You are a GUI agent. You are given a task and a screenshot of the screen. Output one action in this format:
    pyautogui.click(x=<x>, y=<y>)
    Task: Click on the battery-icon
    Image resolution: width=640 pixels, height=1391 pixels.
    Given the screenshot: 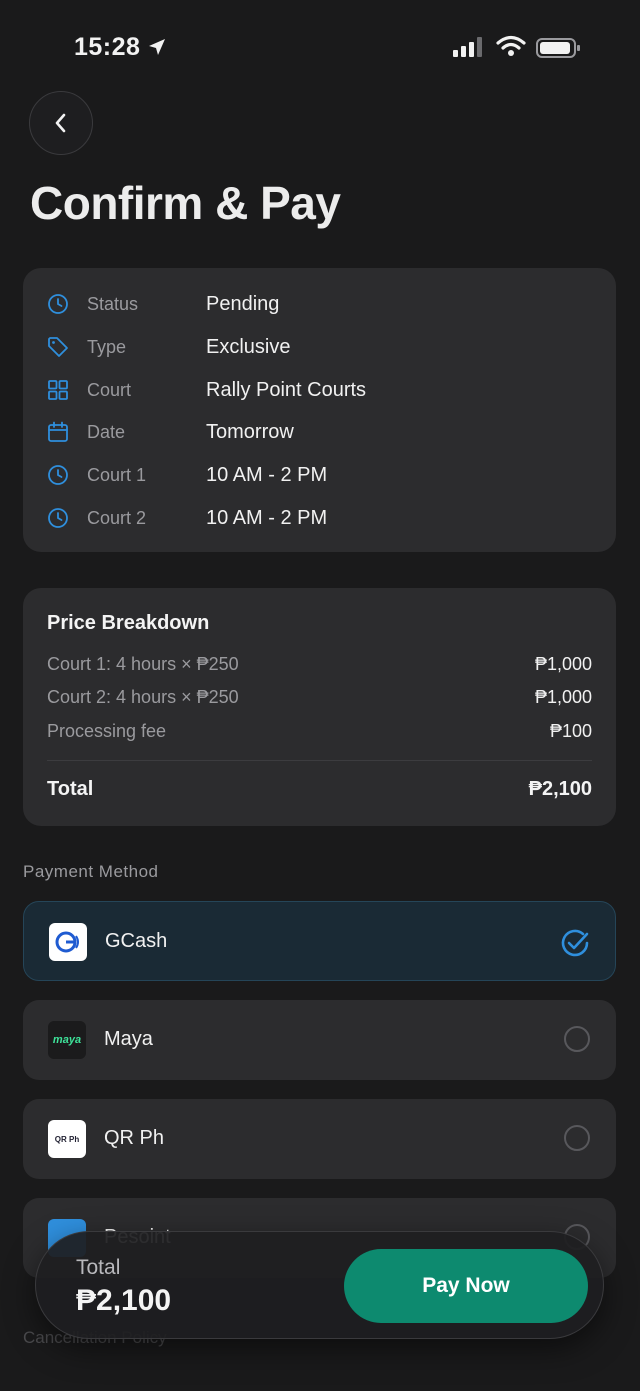 What is the action you would take?
    pyautogui.click(x=558, y=48)
    